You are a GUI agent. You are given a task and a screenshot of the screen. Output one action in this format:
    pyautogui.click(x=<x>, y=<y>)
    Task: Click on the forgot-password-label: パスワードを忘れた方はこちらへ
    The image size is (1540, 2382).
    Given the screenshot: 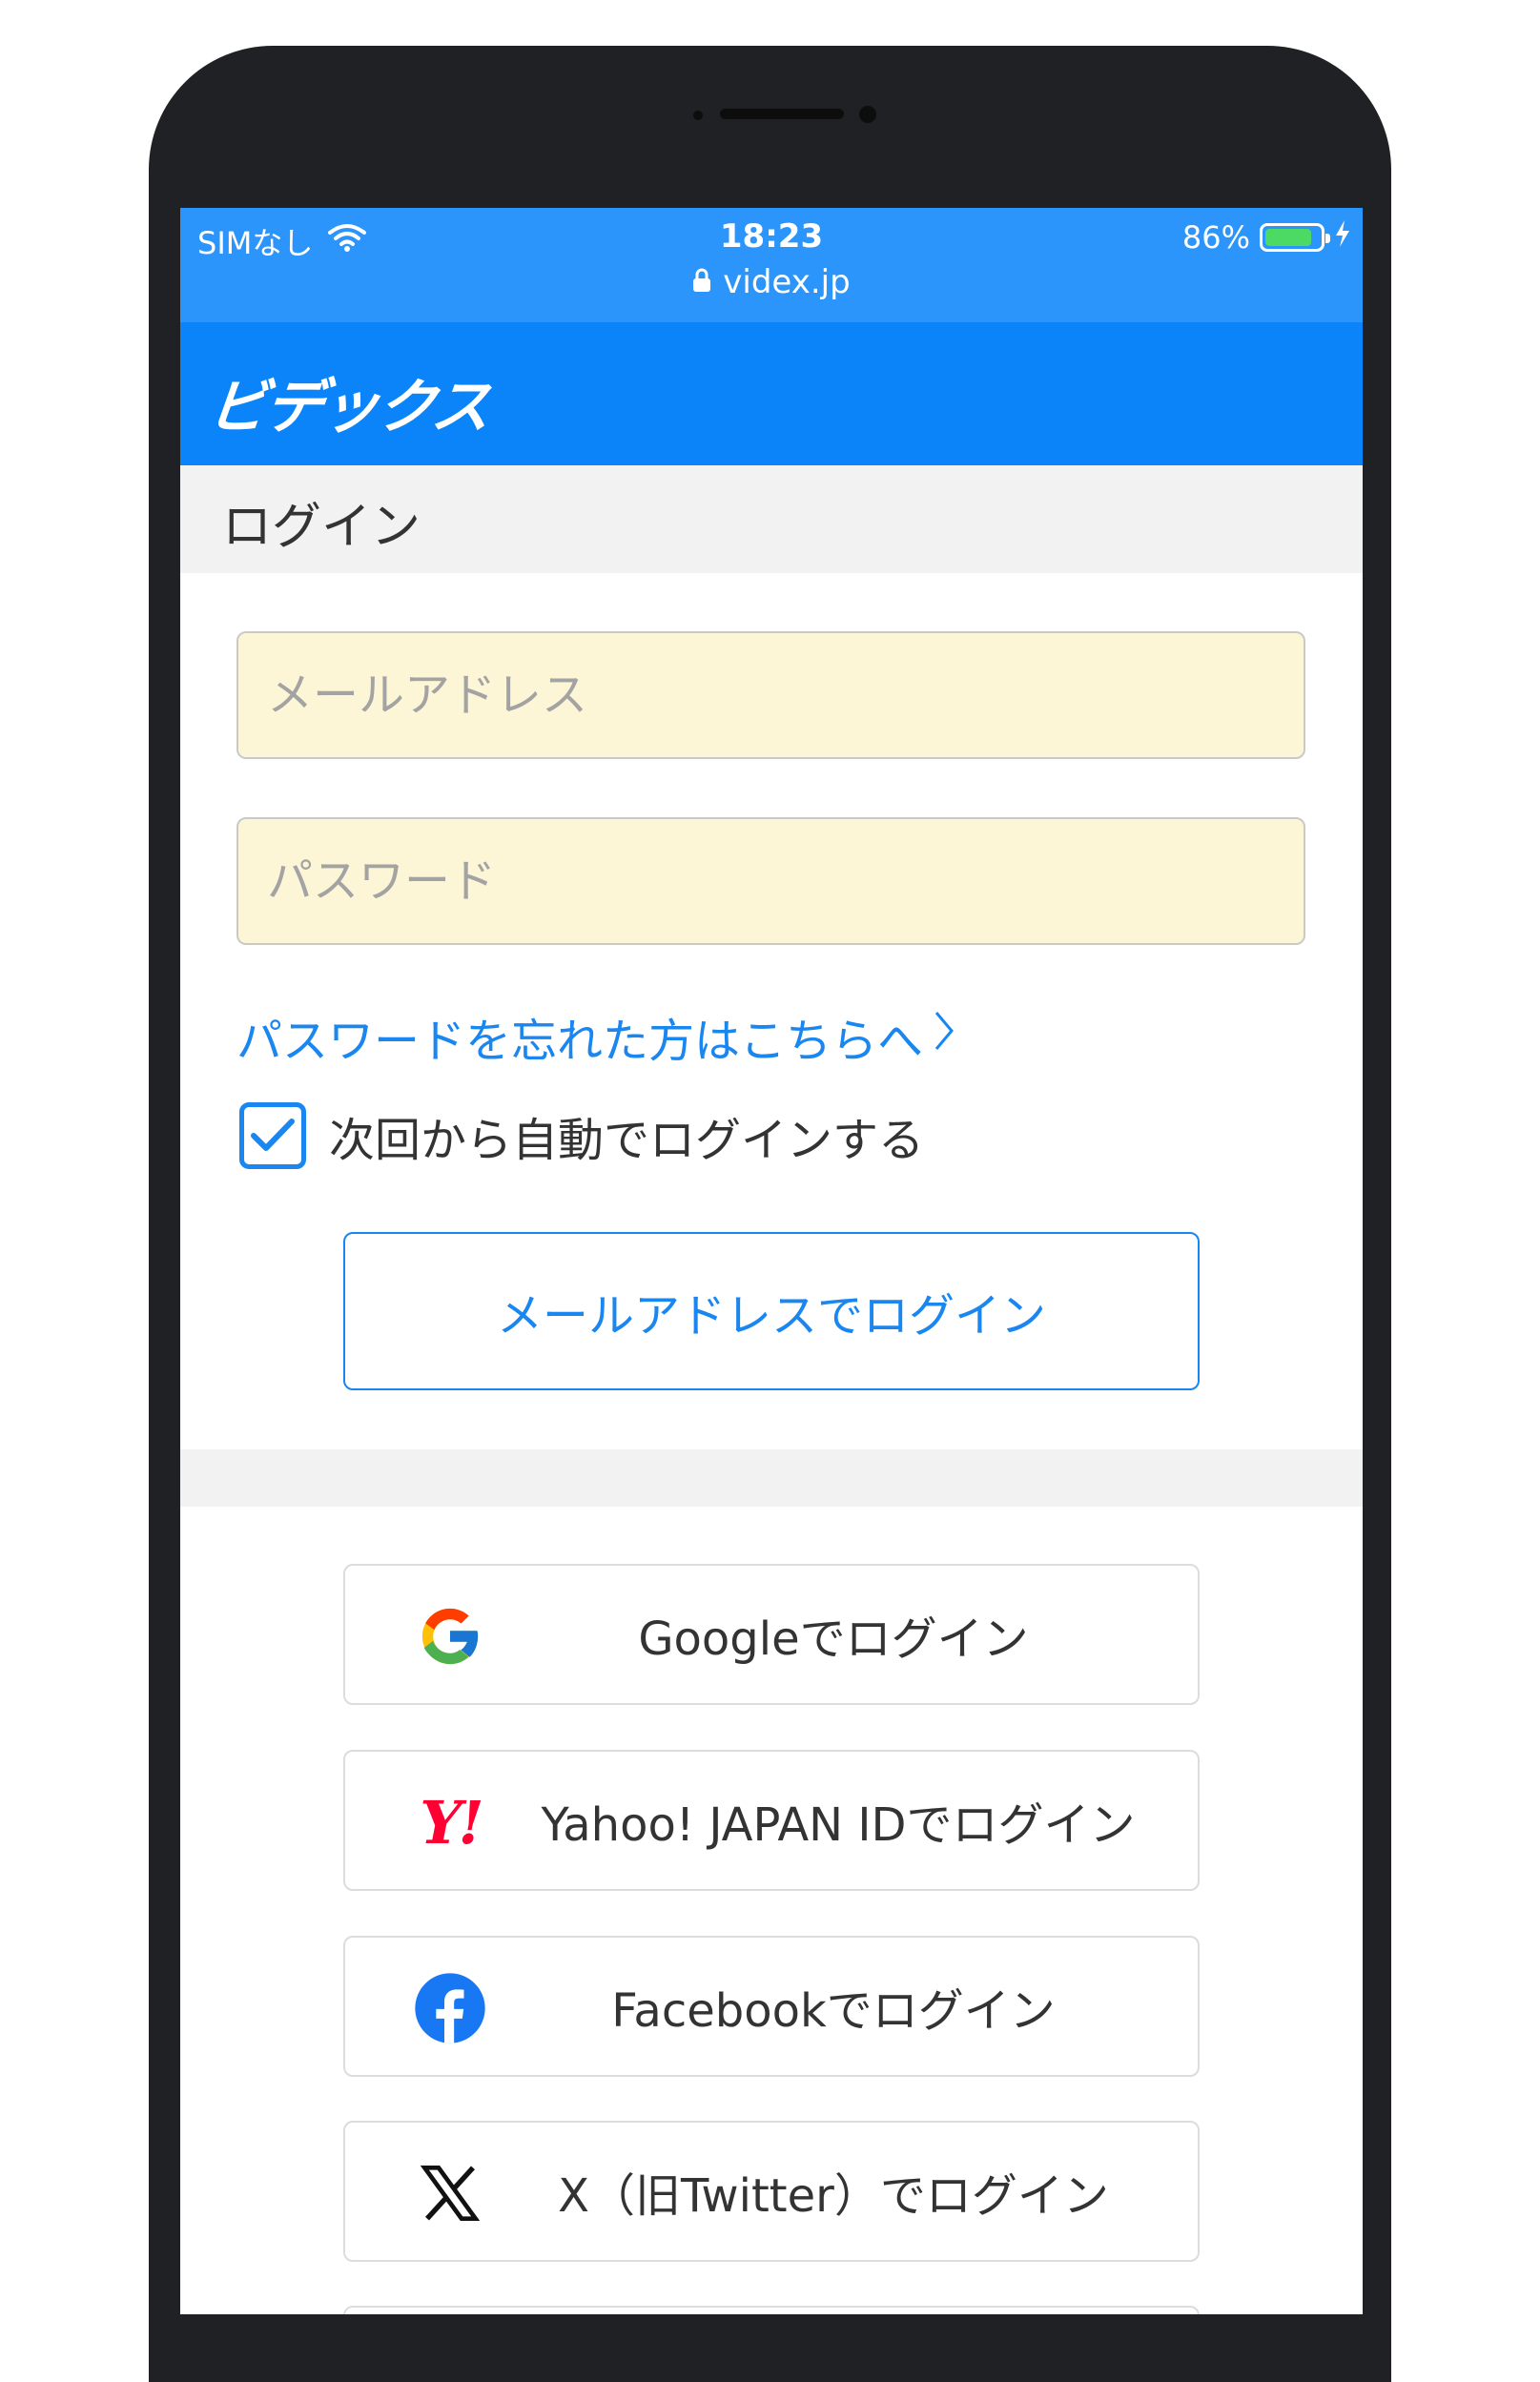 What is the action you would take?
    pyautogui.click(x=580, y=1041)
    